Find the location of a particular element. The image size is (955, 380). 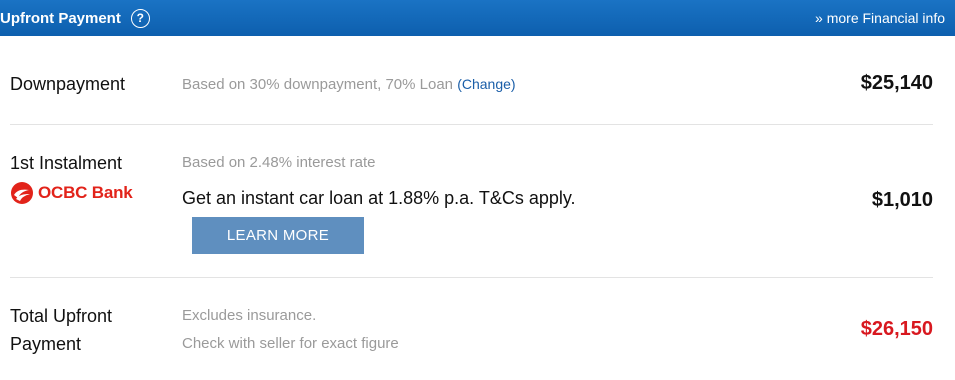

total-label-line1: Total Upfront is located at coordinates (61, 316).